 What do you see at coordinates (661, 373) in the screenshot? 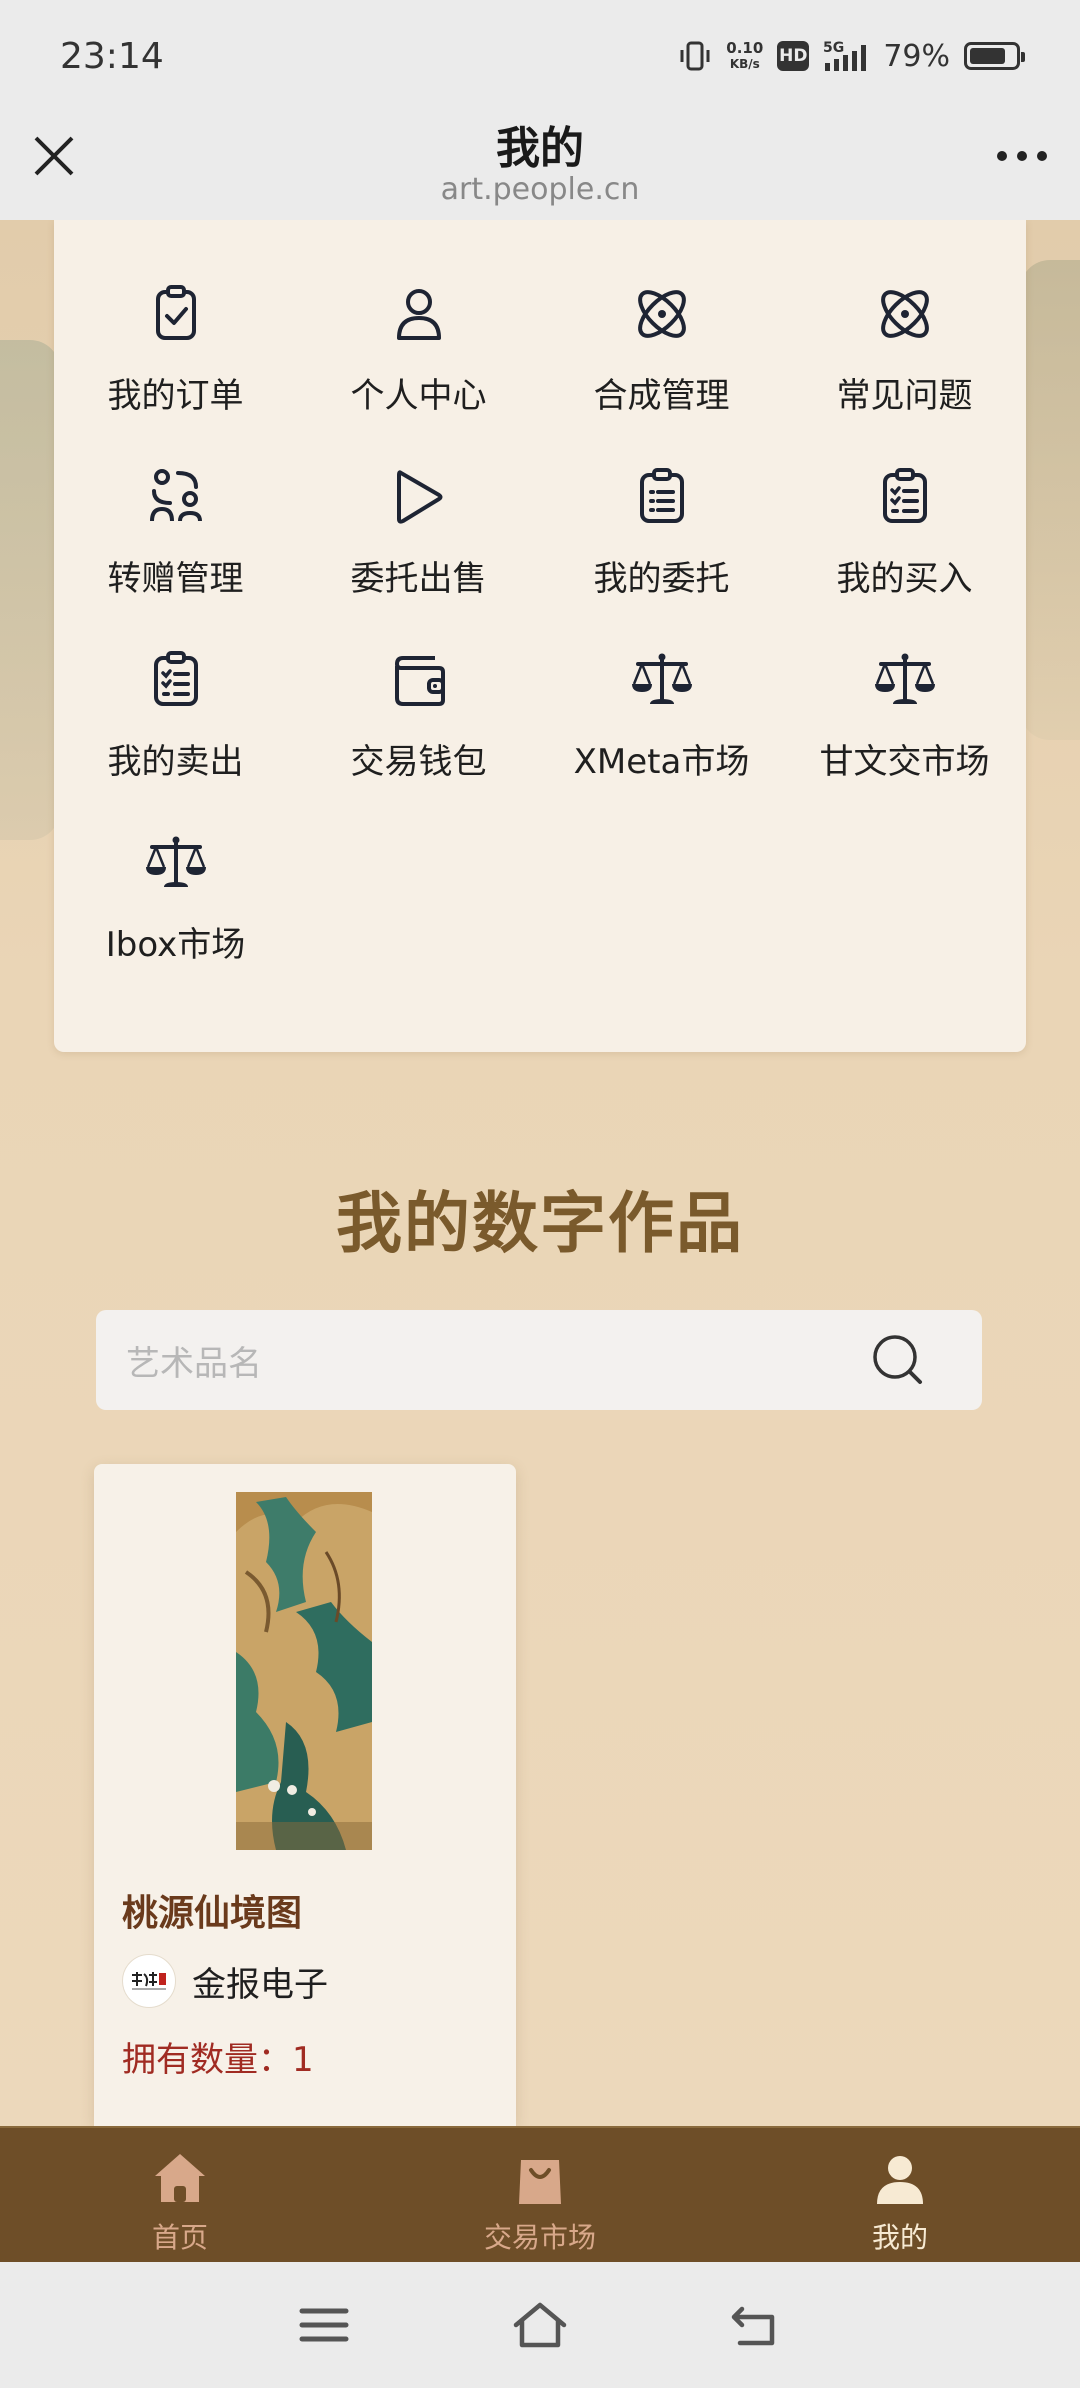
I see `menu-item-3: 合成管理` at bounding box center [661, 373].